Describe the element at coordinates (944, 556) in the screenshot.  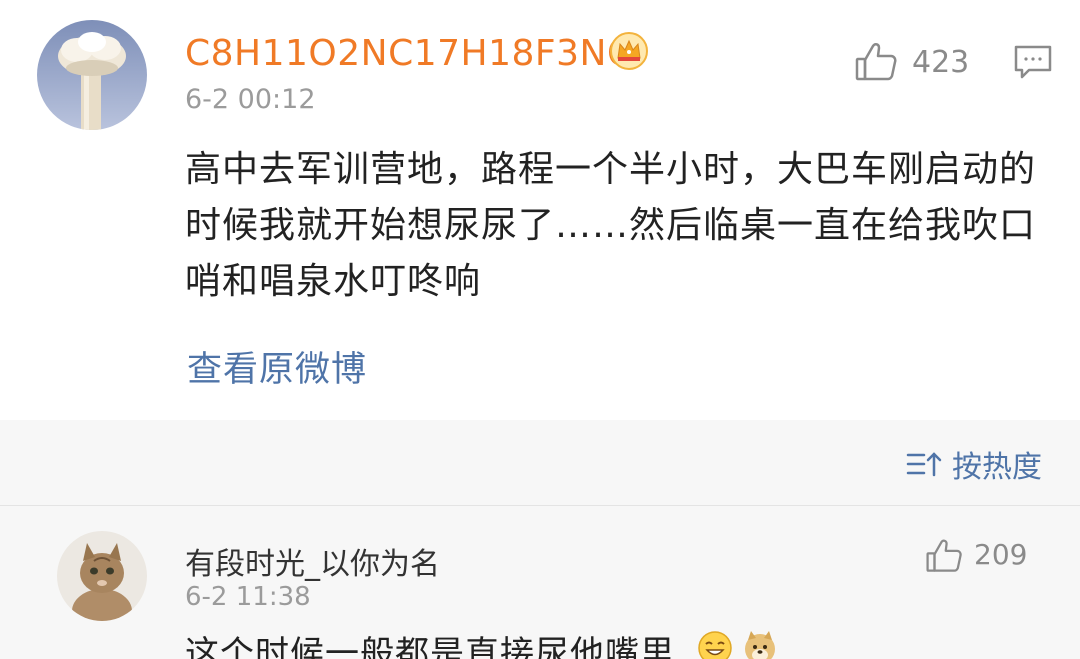
I see `comment-like-icon` at that location.